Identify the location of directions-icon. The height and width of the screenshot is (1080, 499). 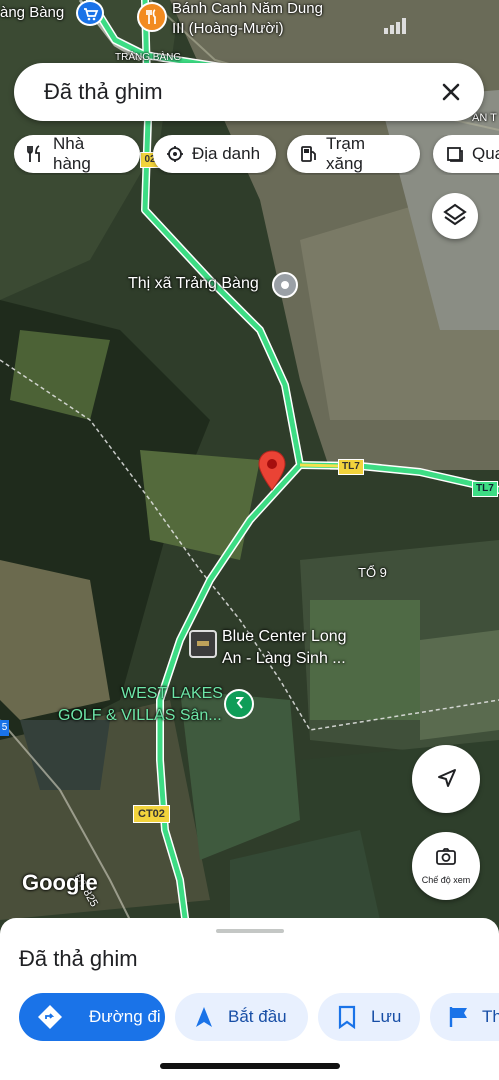
(50, 1017).